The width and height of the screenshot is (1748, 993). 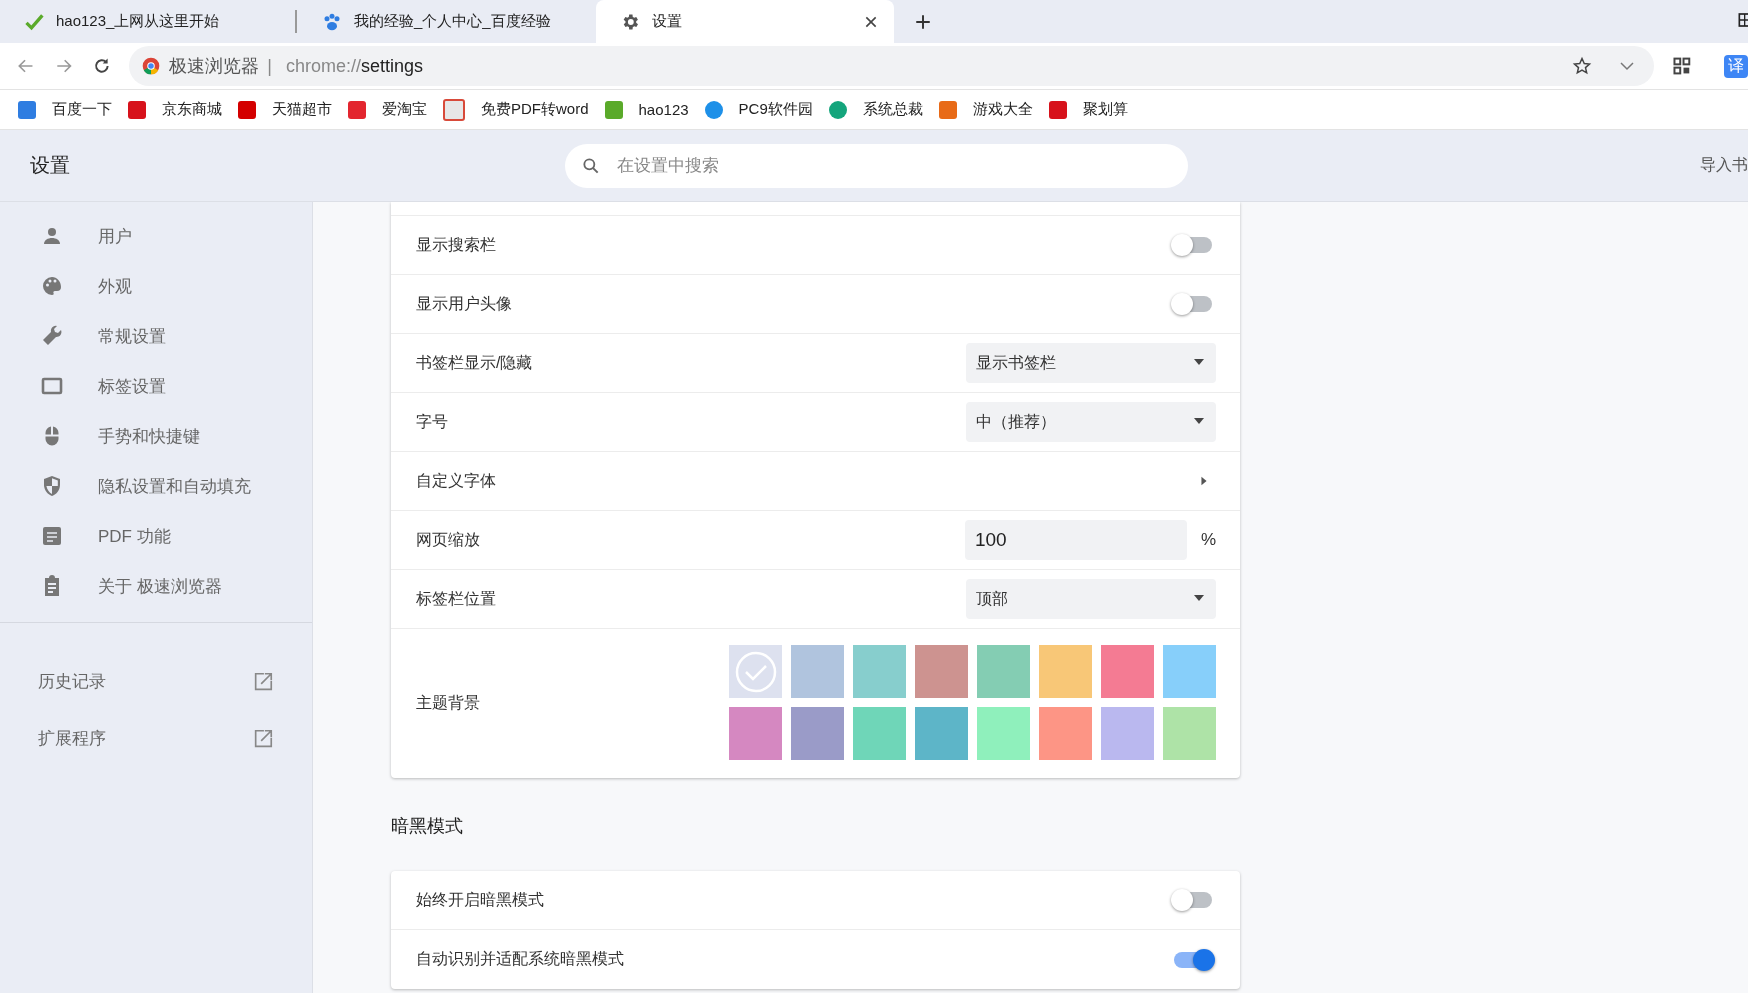 I want to click on bookmark-link: PC9软件园, so click(x=775, y=109).